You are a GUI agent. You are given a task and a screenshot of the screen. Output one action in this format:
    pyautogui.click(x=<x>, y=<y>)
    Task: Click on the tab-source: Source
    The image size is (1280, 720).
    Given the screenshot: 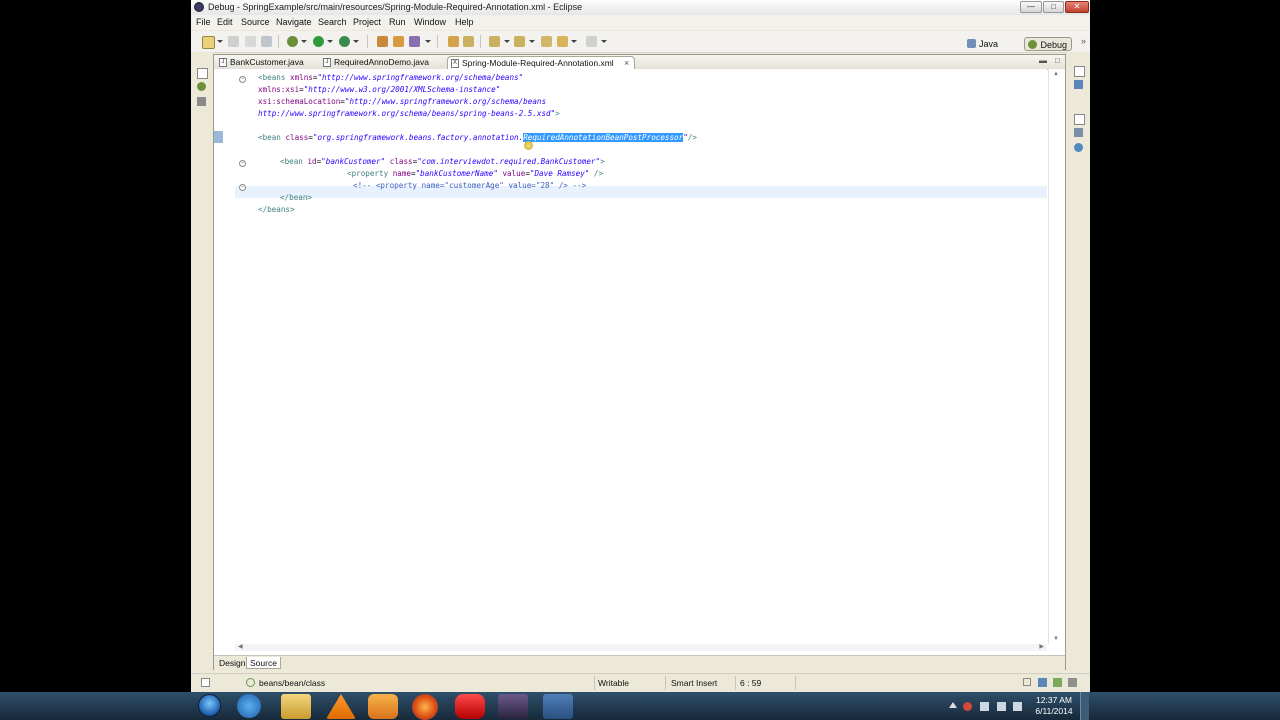 What is the action you would take?
    pyautogui.click(x=263, y=663)
    